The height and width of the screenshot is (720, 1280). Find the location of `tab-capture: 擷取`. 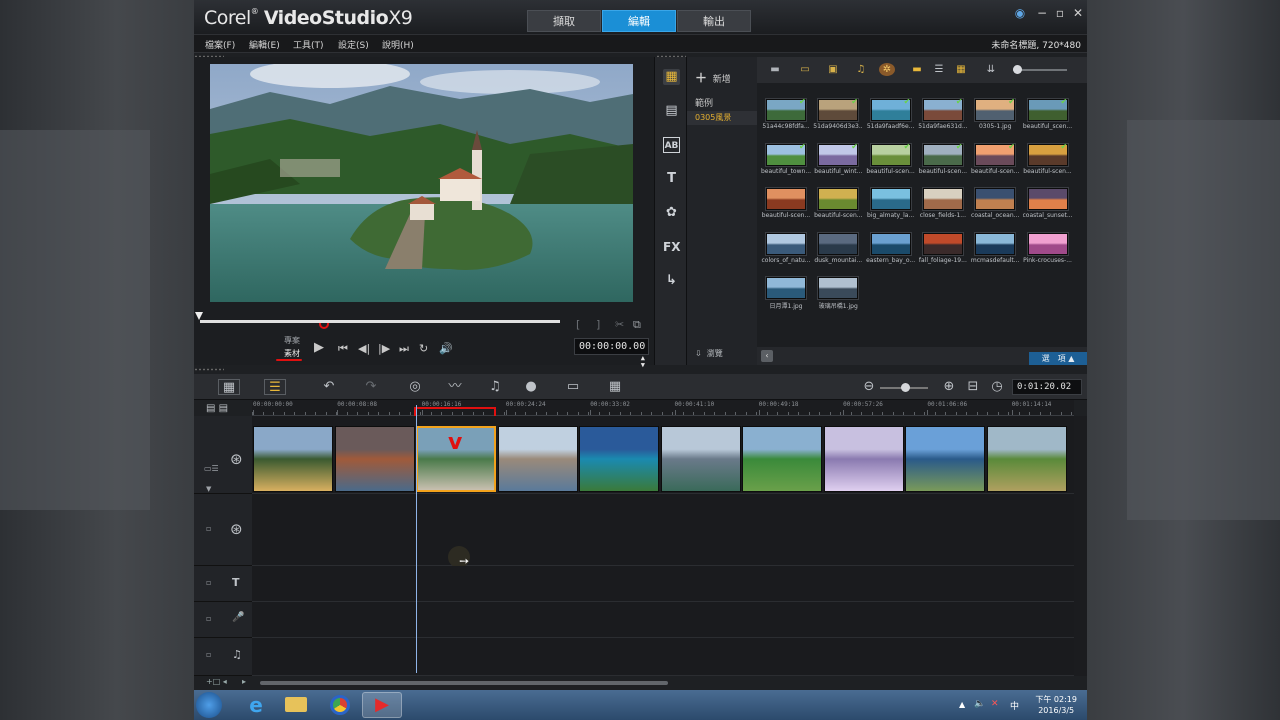

tab-capture: 擷取 is located at coordinates (564, 21).